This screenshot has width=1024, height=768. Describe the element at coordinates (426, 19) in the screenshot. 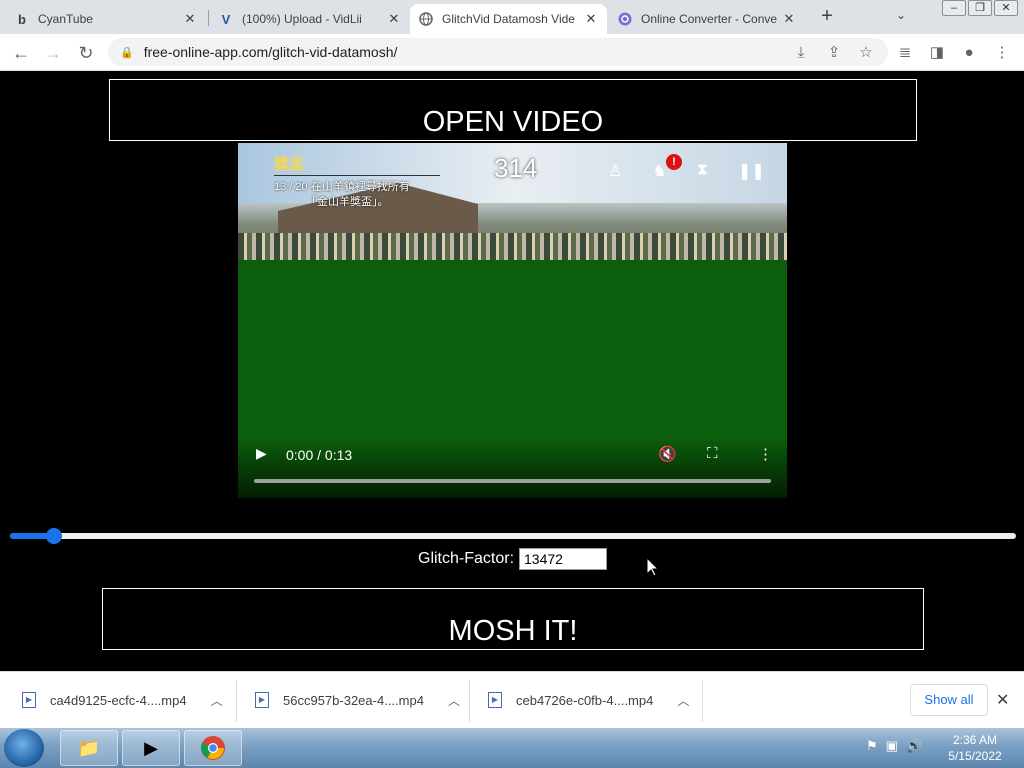

I see `globe-icon` at that location.